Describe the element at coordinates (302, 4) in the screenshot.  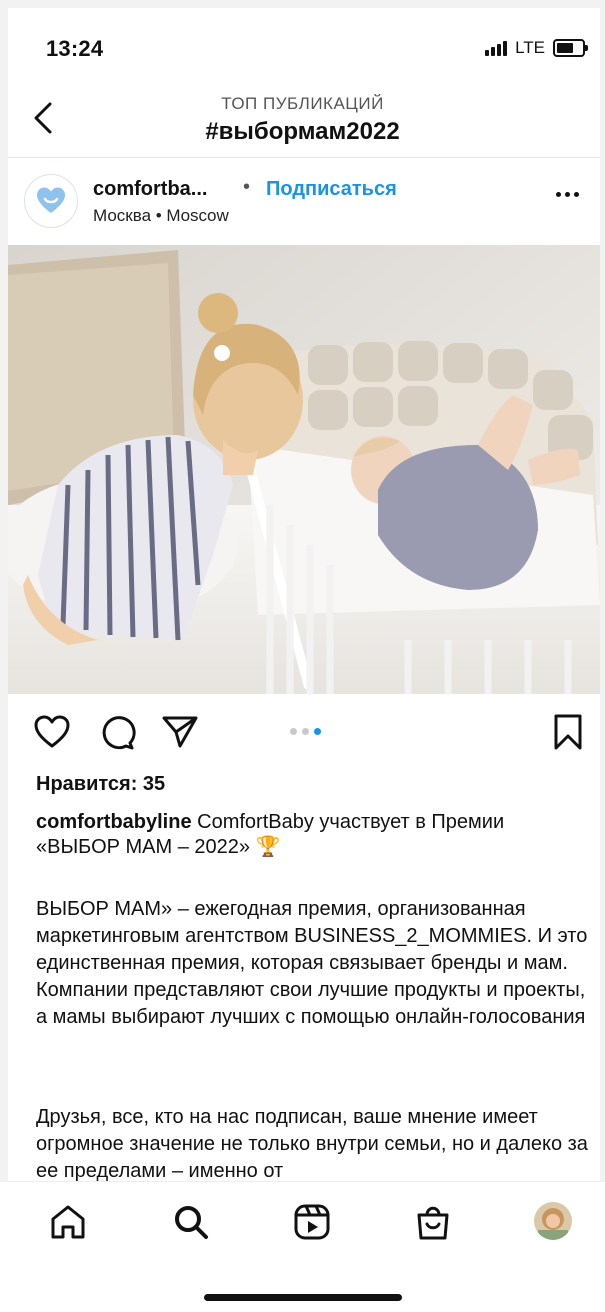
I see `top-edge` at that location.